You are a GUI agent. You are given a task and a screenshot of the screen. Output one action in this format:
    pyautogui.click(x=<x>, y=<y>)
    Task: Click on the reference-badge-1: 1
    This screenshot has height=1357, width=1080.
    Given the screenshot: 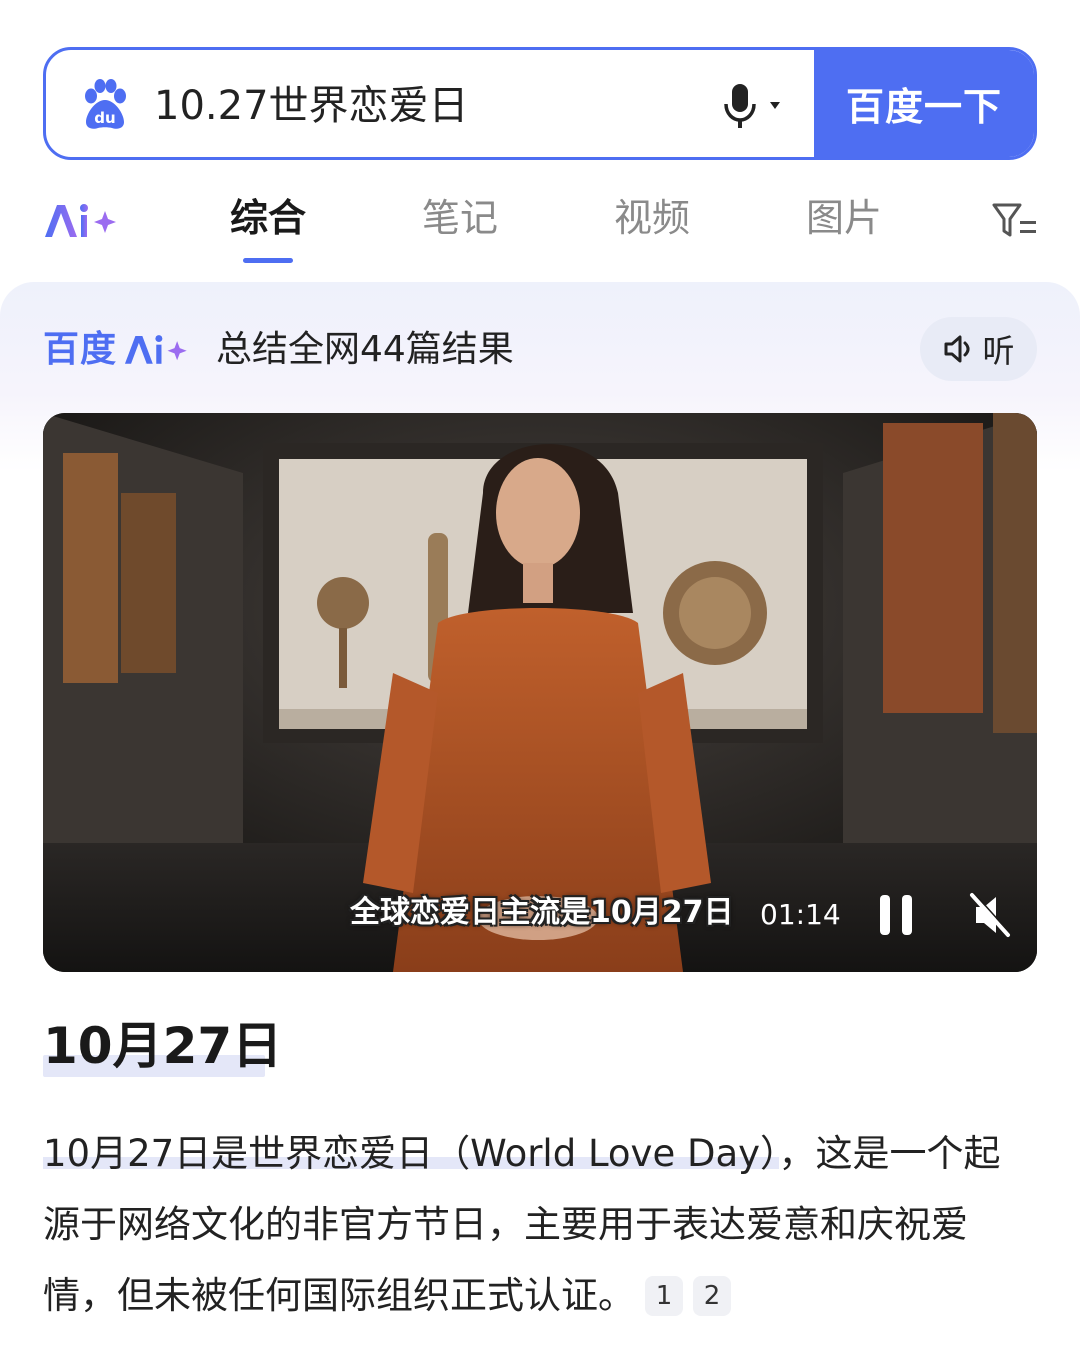 What is the action you would take?
    pyautogui.click(x=664, y=1296)
    